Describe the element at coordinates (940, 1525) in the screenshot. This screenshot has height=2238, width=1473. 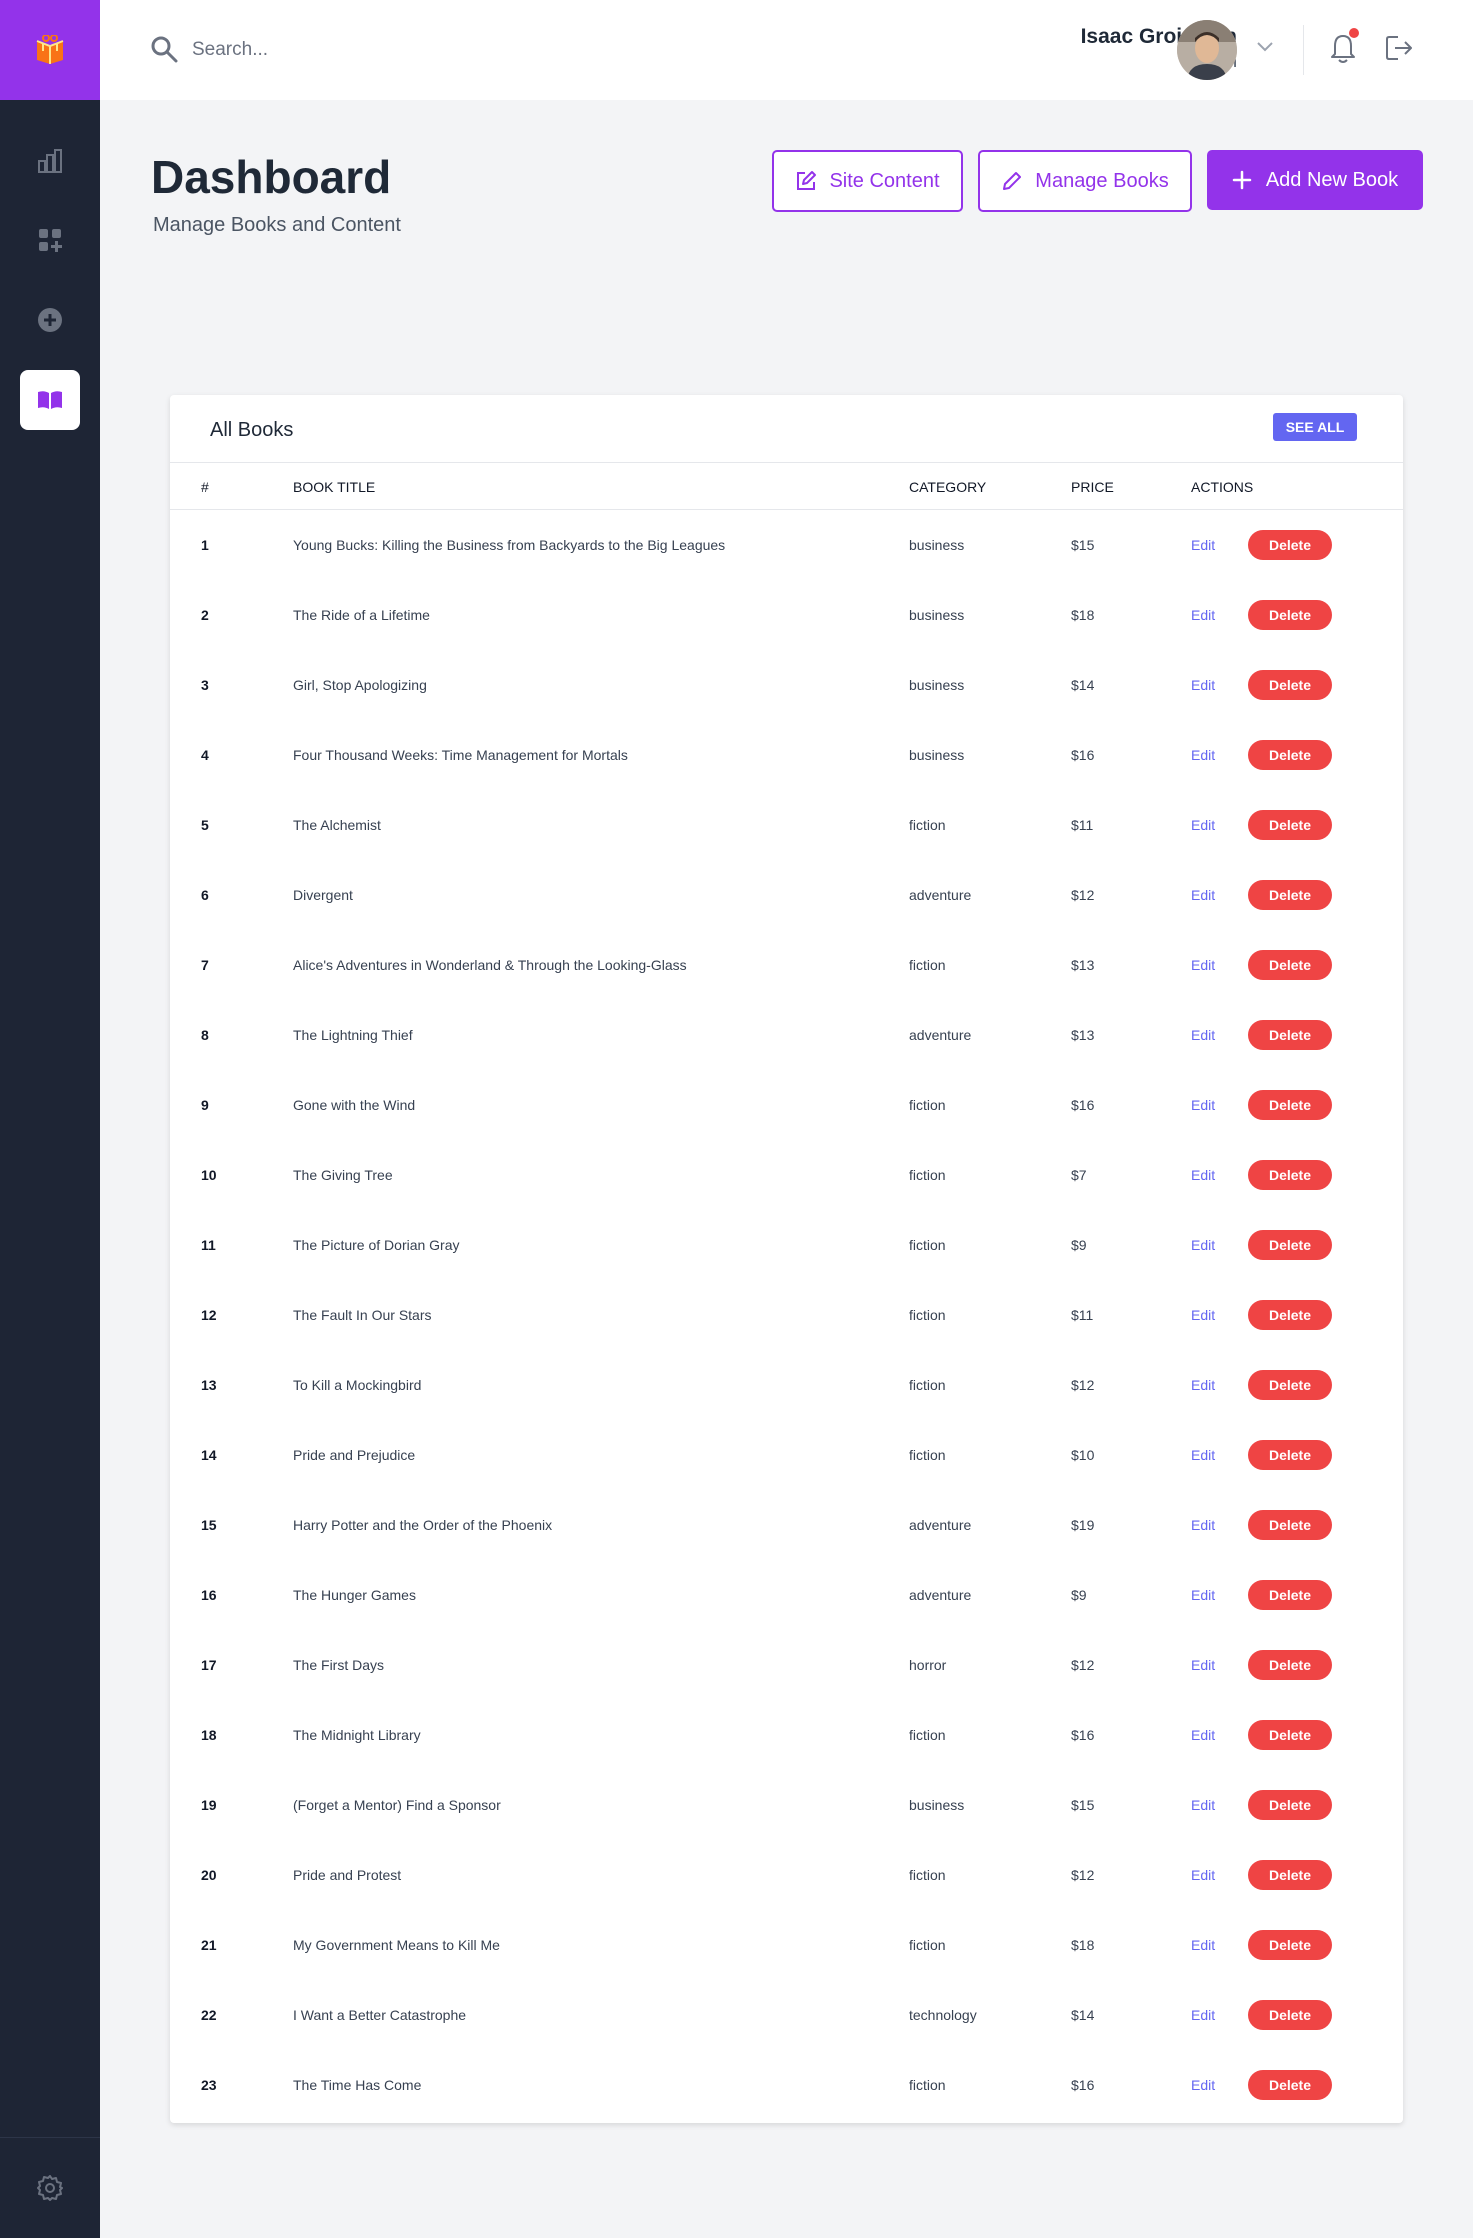
I see `book-category: adventure` at that location.